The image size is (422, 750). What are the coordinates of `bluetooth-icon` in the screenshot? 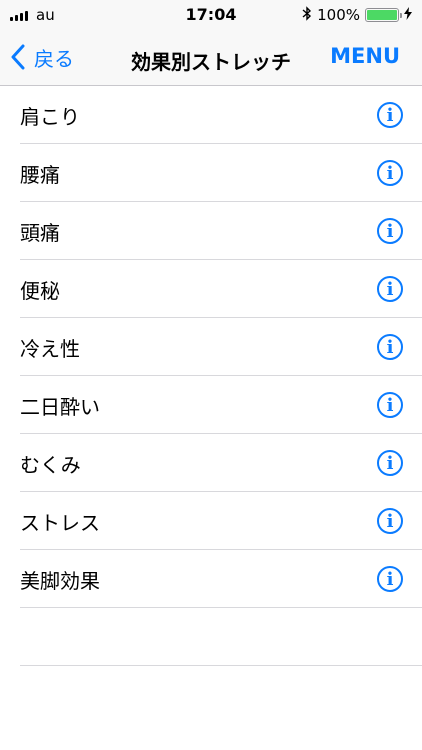 It's located at (307, 15).